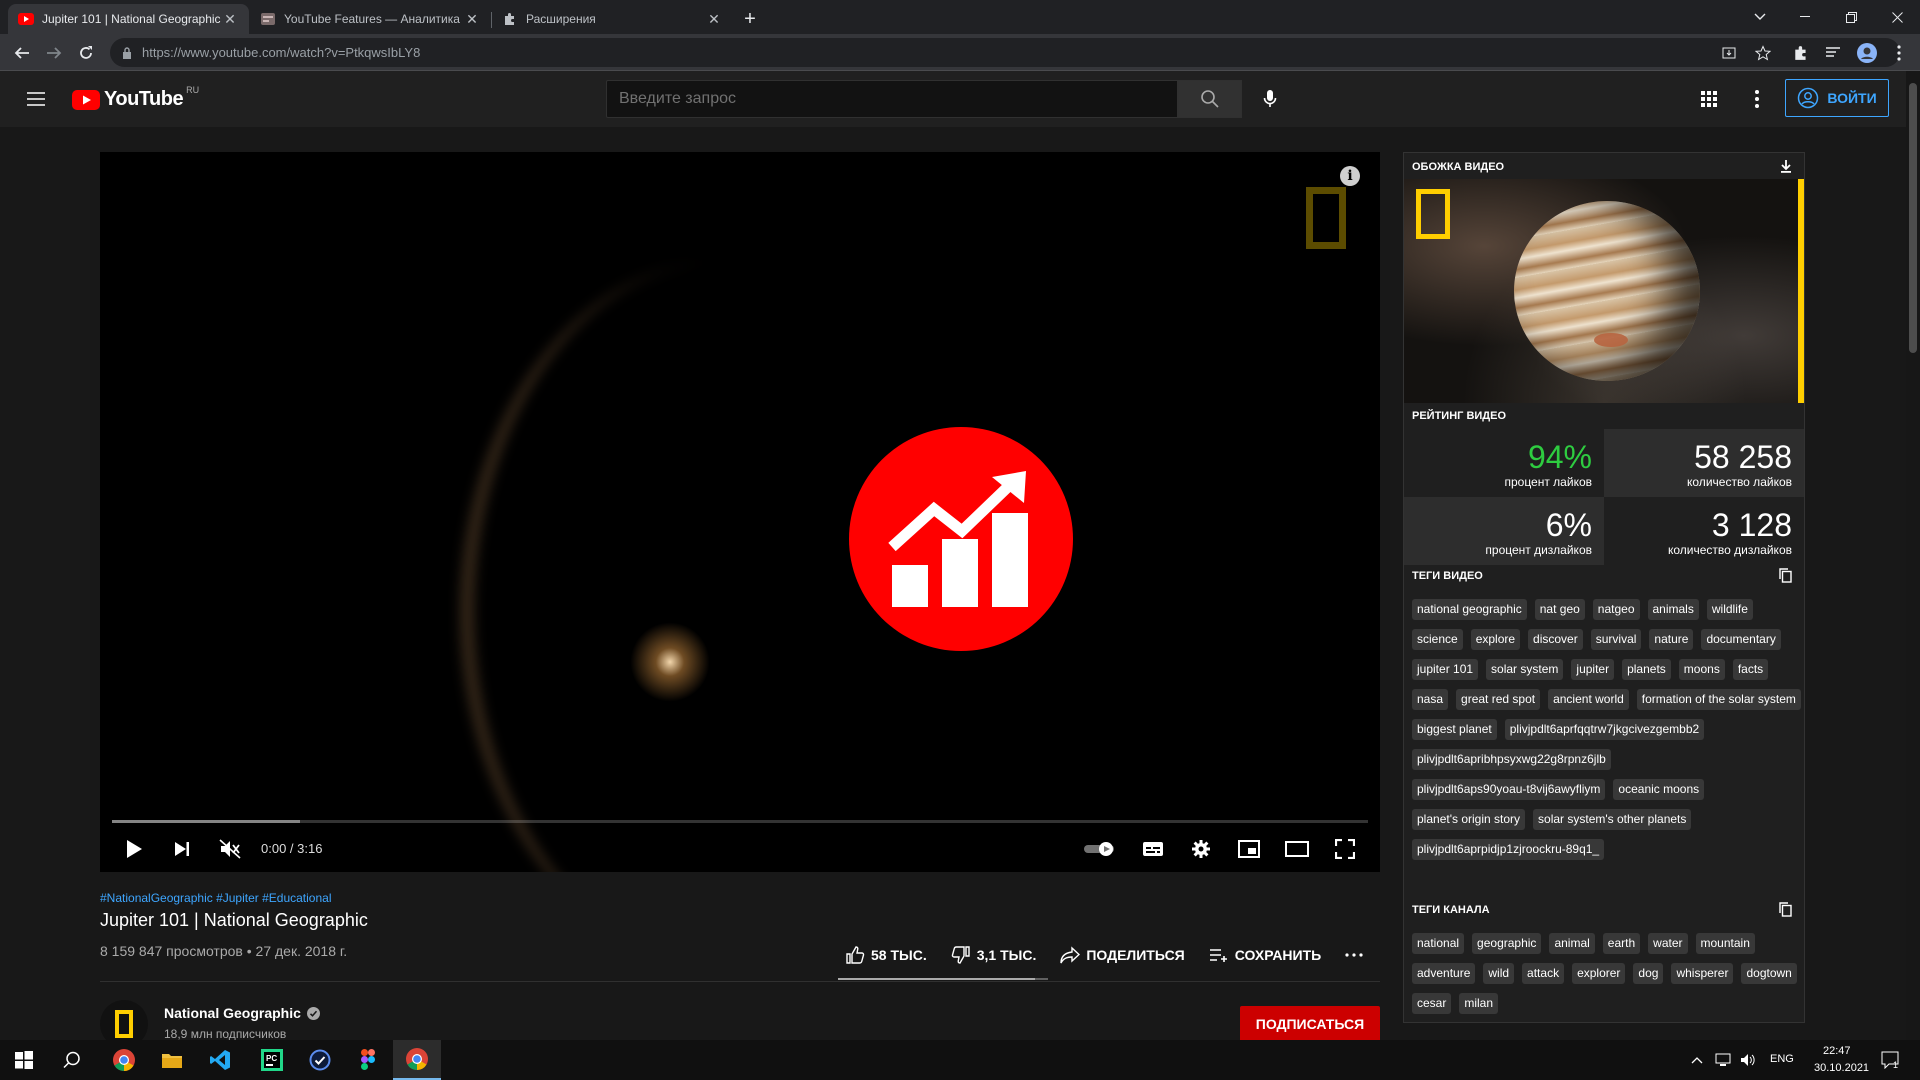  What do you see at coordinates (1201, 849) in the screenshot?
I see `settings-gear-icon` at bounding box center [1201, 849].